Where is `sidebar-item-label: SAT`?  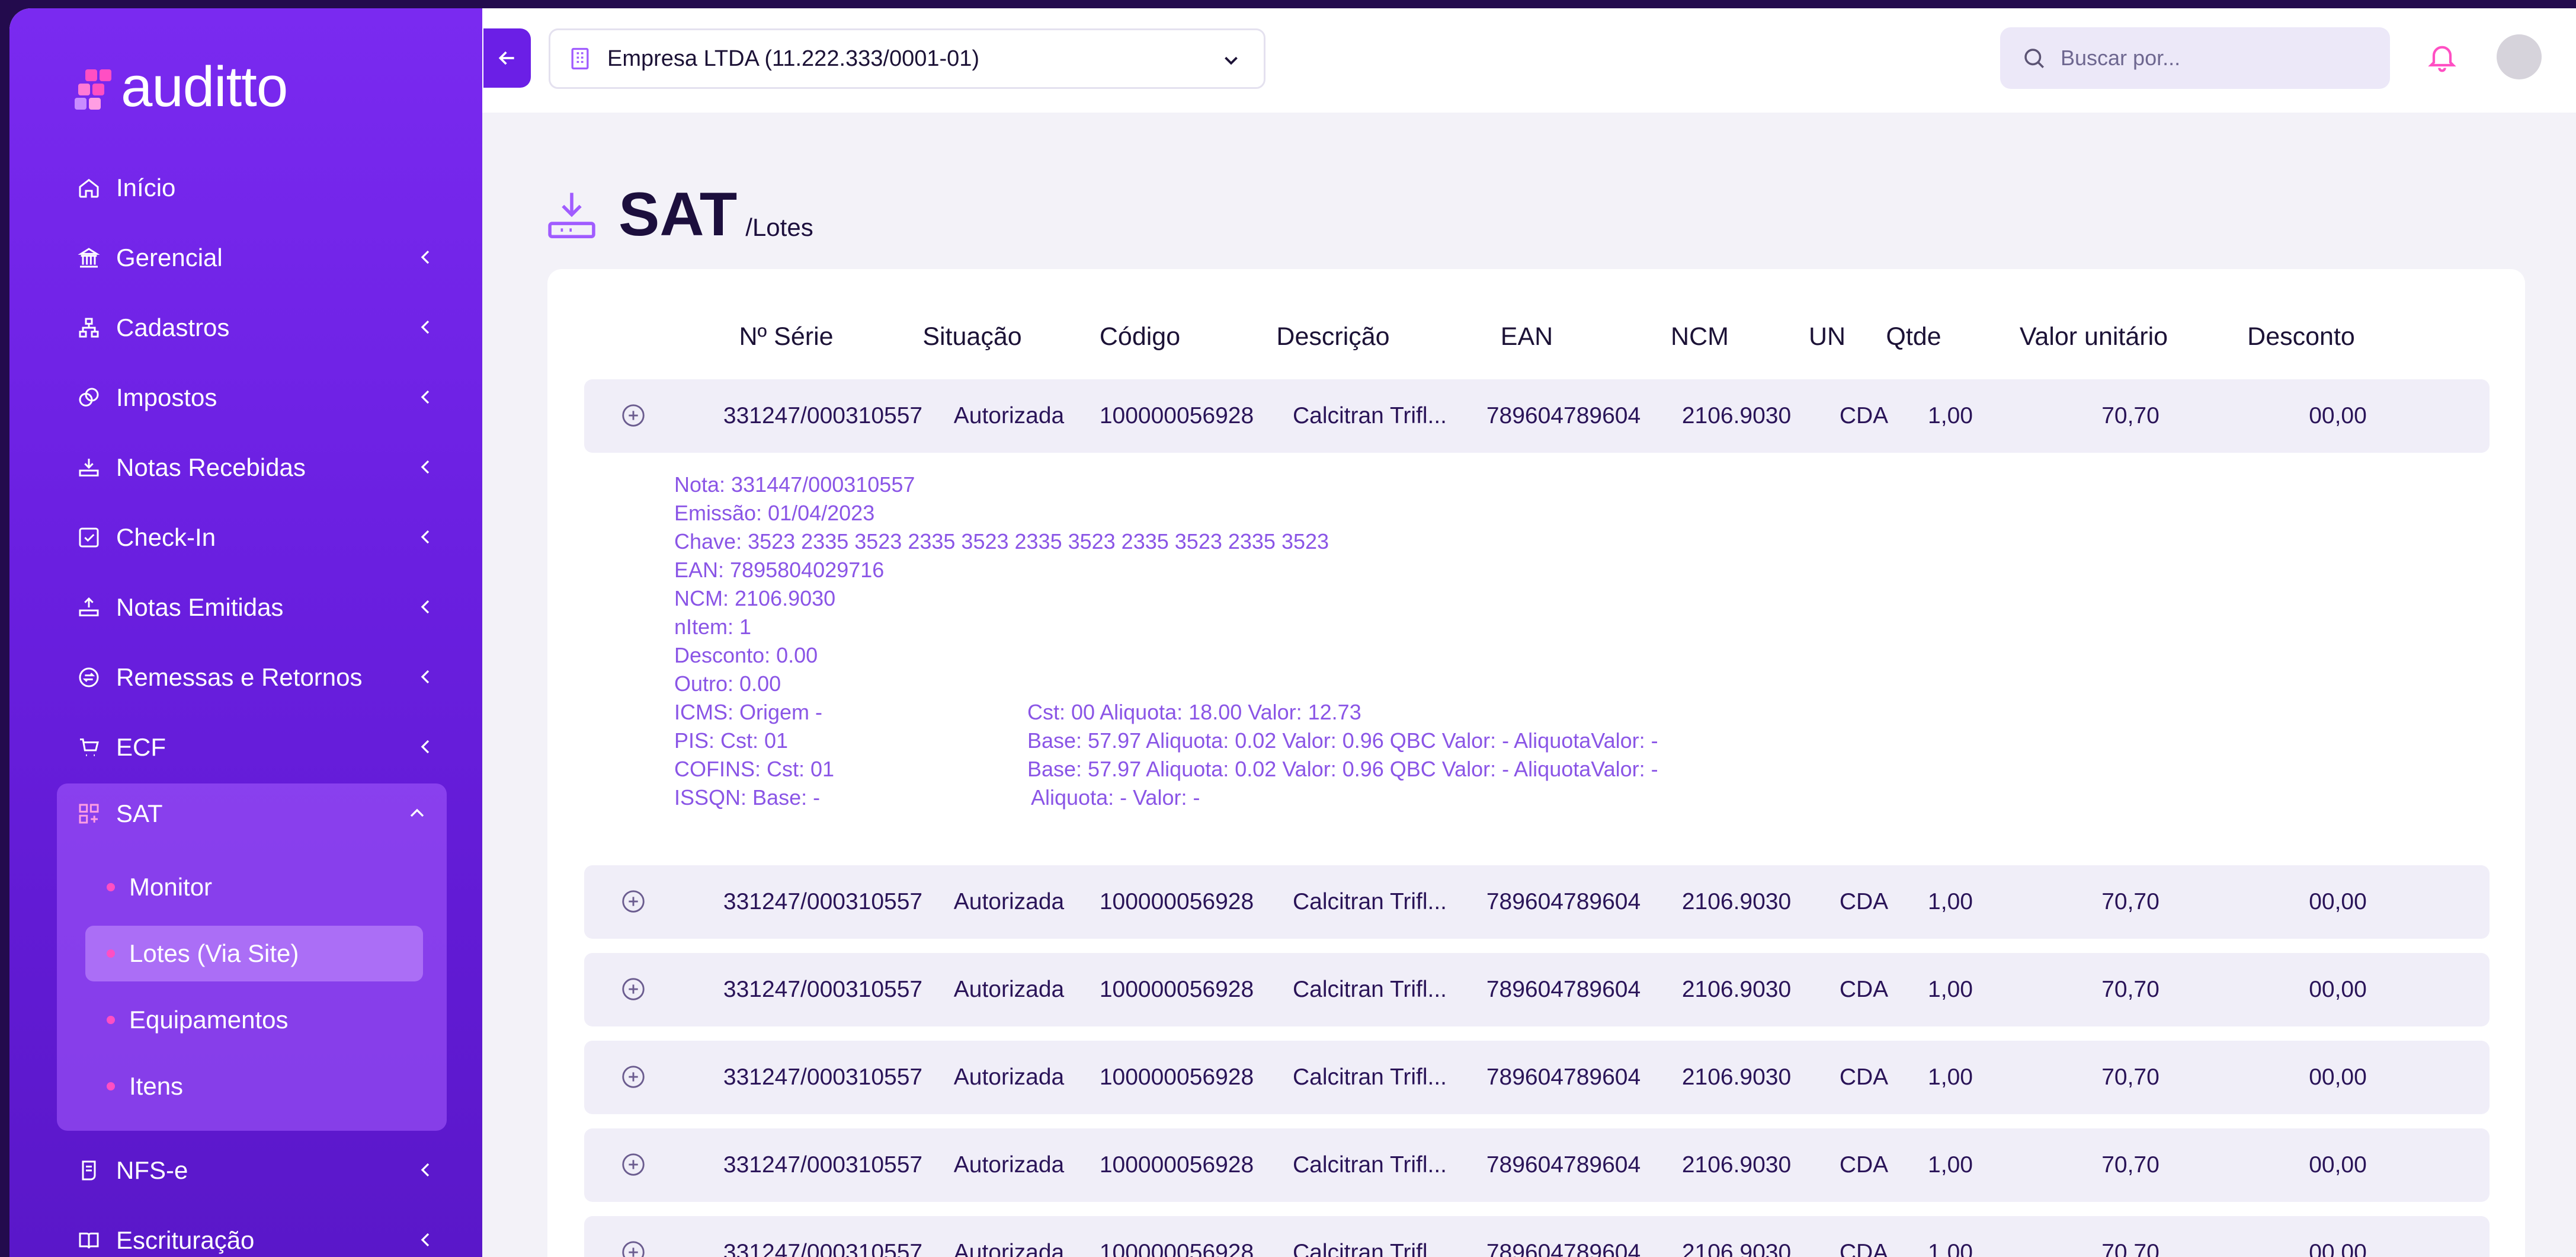
sidebar-item-label: SAT is located at coordinates (139, 813).